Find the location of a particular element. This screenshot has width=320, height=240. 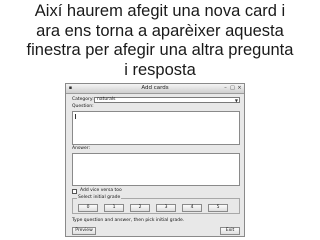

window-titlebar: Add cards ▪ – □ × is located at coordinates (155, 89).